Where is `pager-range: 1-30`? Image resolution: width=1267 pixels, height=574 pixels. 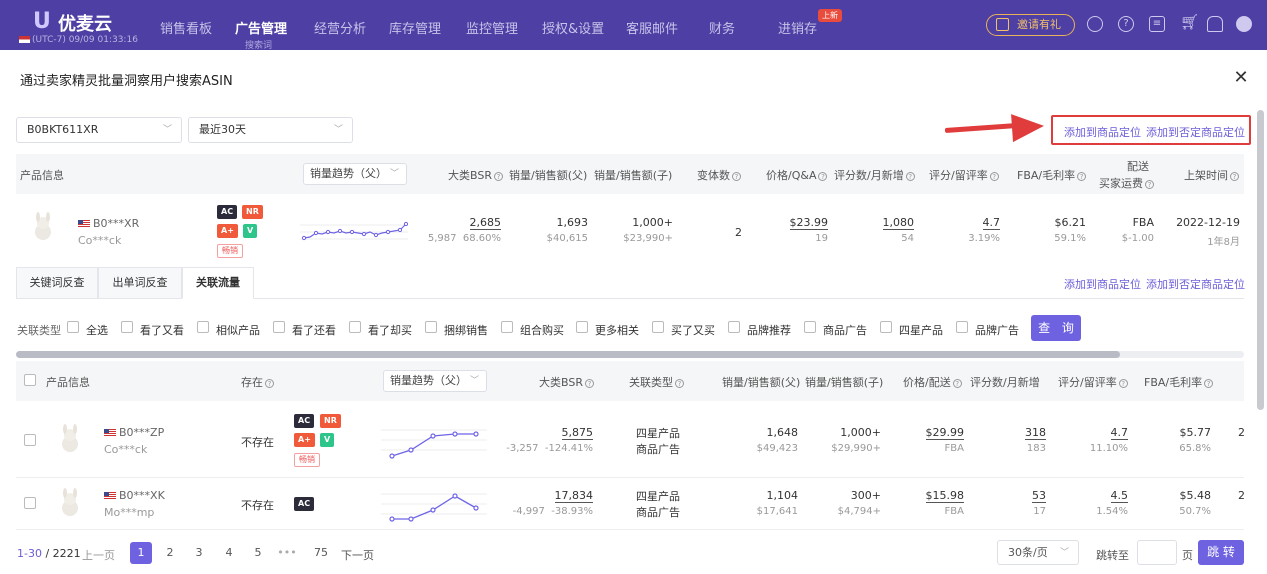 pager-range: 1-30 is located at coordinates (29, 553).